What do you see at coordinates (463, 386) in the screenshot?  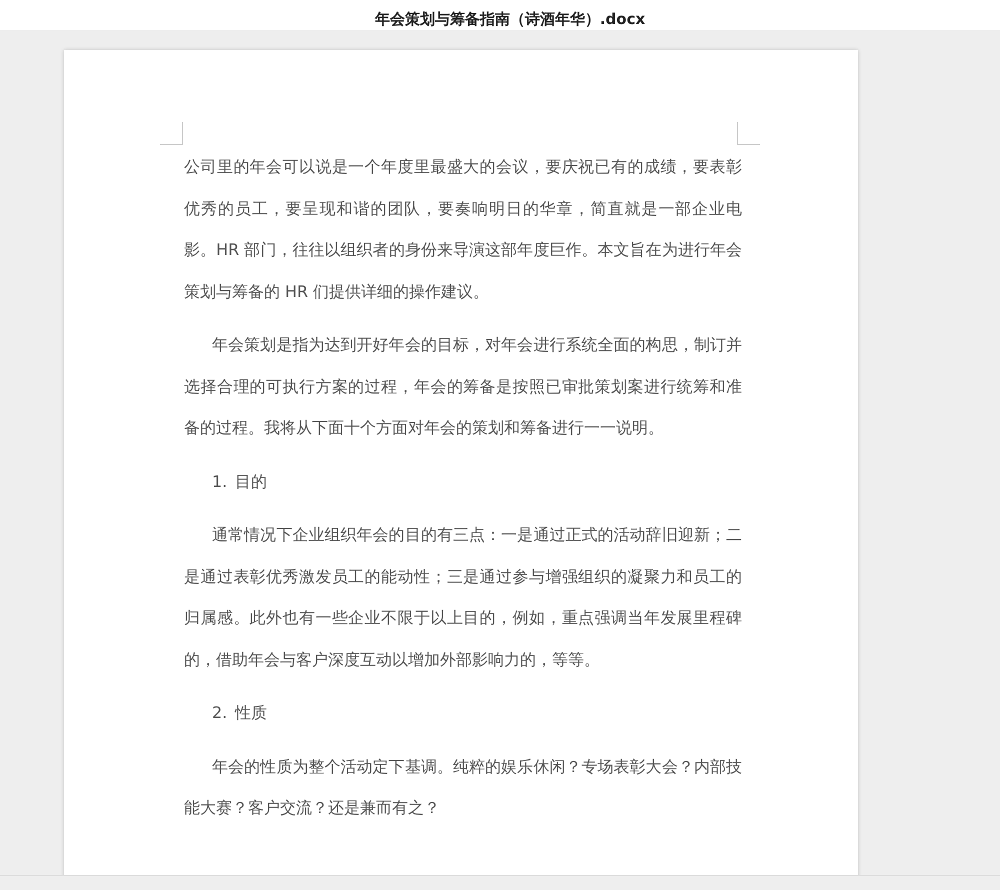 I see `body-paragraph: 年会策划是指为达到开好年会的目标，对年会进行系统全面的构思，制订并选择合理的可执行方案的过程，年会的筹备是按照已审批策划案进行统筹和准备的过程。我将从下面十个方面对年会的策划和筹备进行一一说明。` at bounding box center [463, 386].